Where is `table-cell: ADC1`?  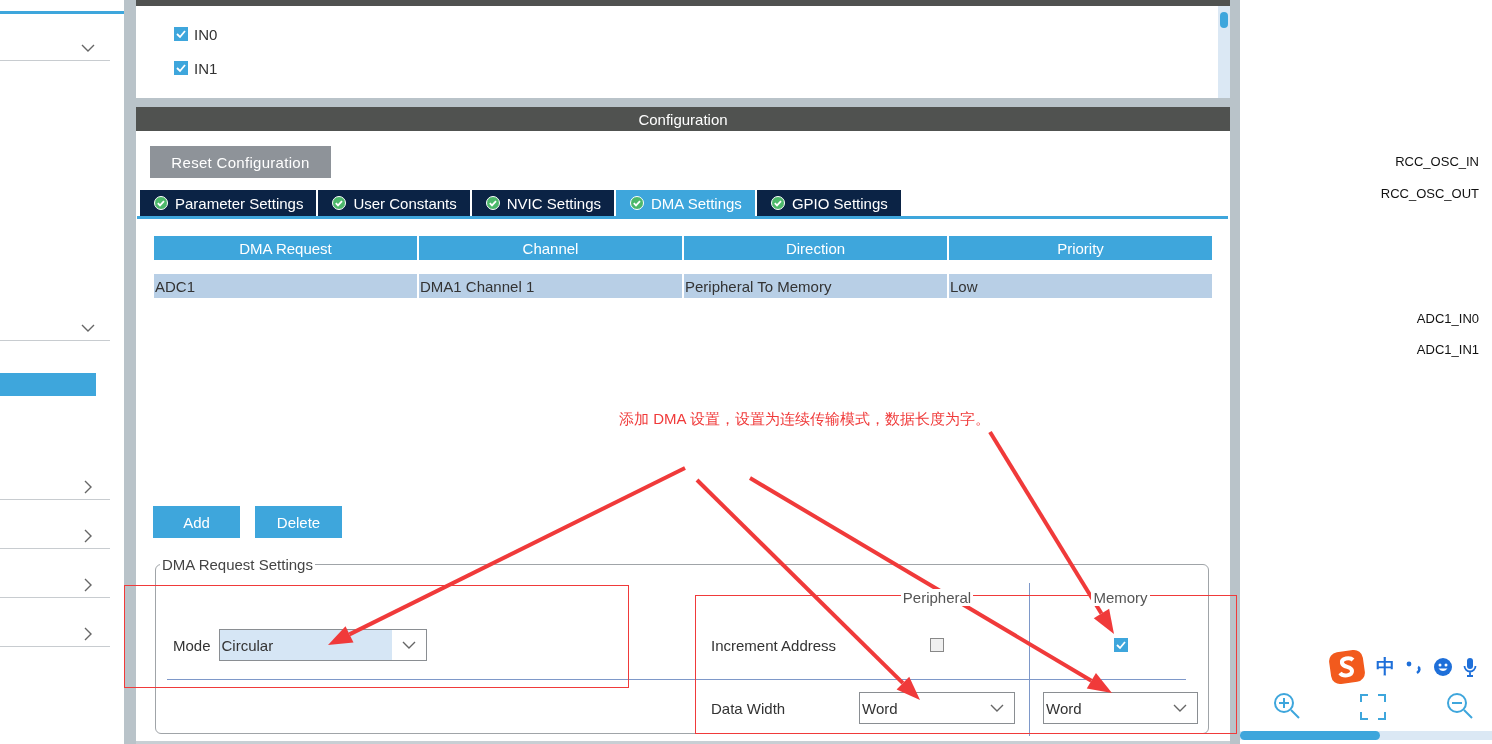
table-cell: ADC1 is located at coordinates (285, 286).